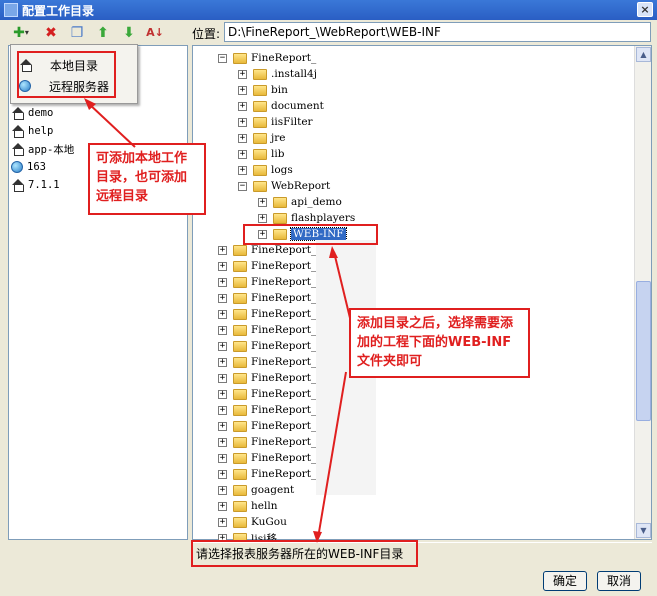 This screenshot has width=657, height=596. What do you see at coordinates (277, 74) in the screenshot?
I see `tree-node: + .install4j` at bounding box center [277, 74].